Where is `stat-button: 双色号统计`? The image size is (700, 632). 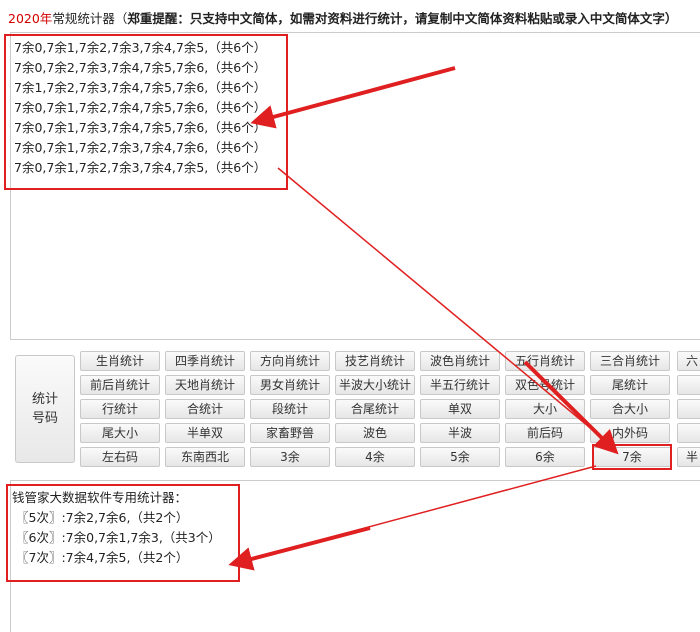
stat-button: 双色号统计 is located at coordinates (545, 385).